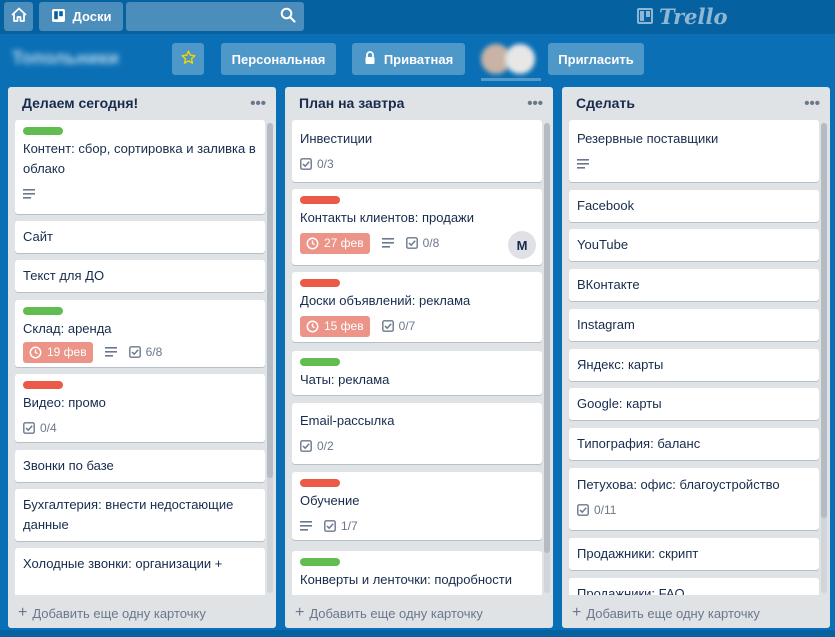 Image resolution: width=835 pixels, height=637 pixels. I want to click on checklist-badge: 0/8, so click(422, 243).